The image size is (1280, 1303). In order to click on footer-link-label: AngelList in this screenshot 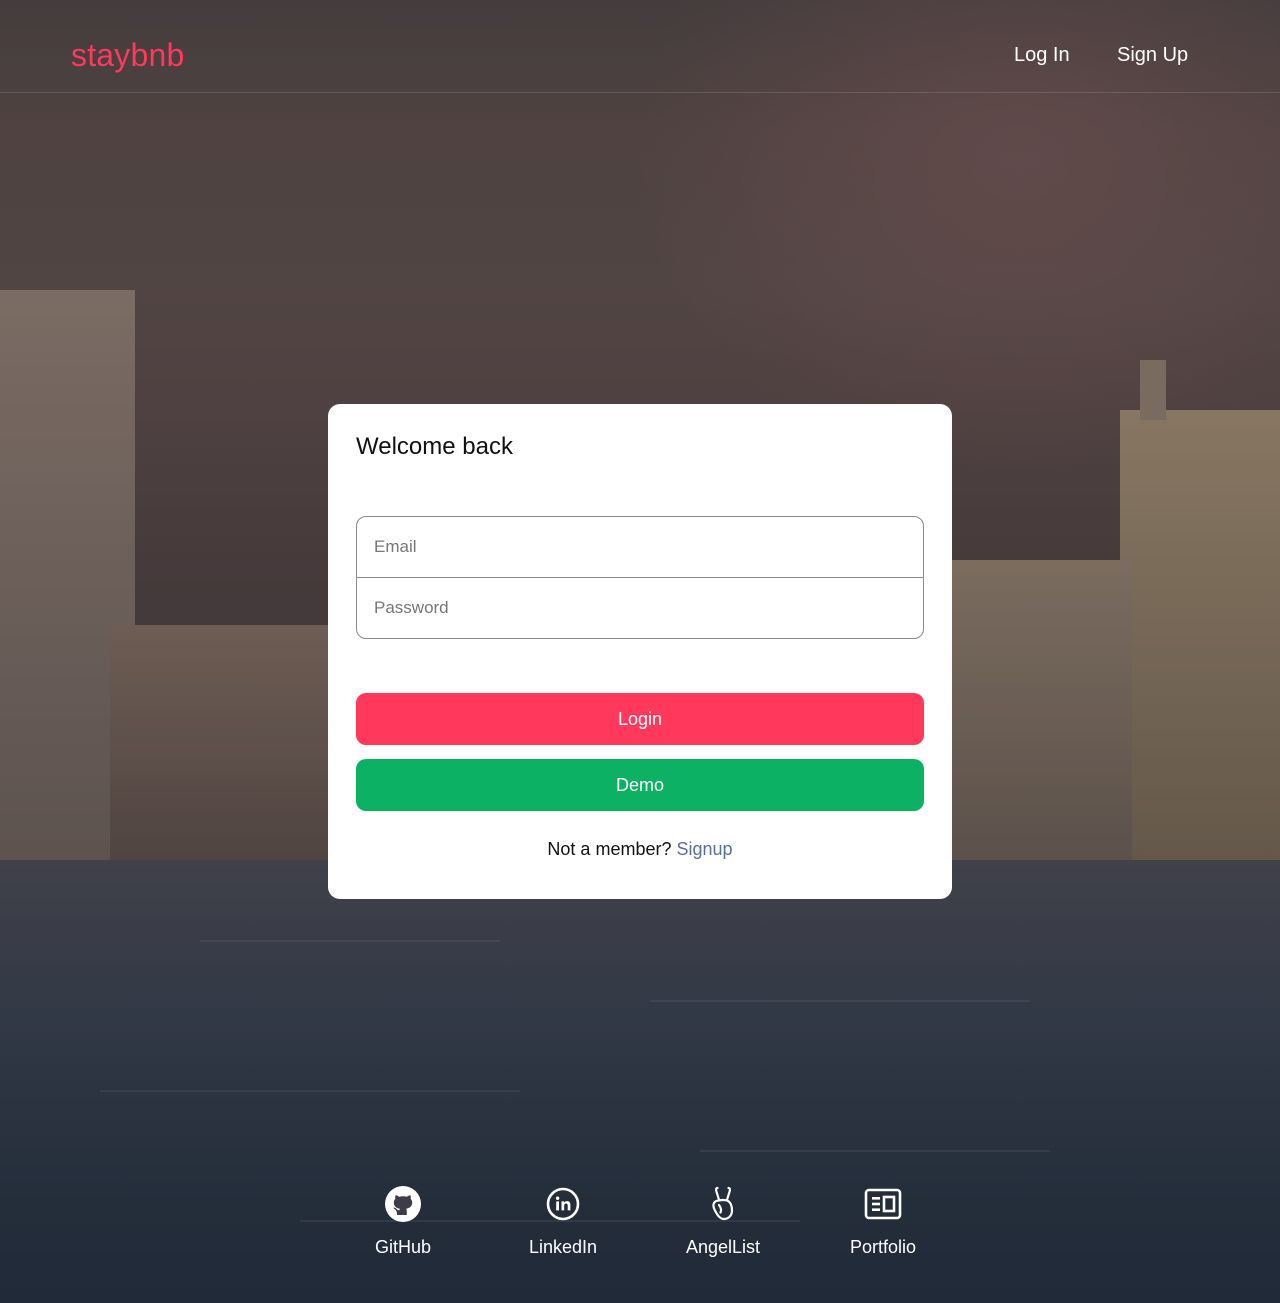, I will do `click(723, 1247)`.